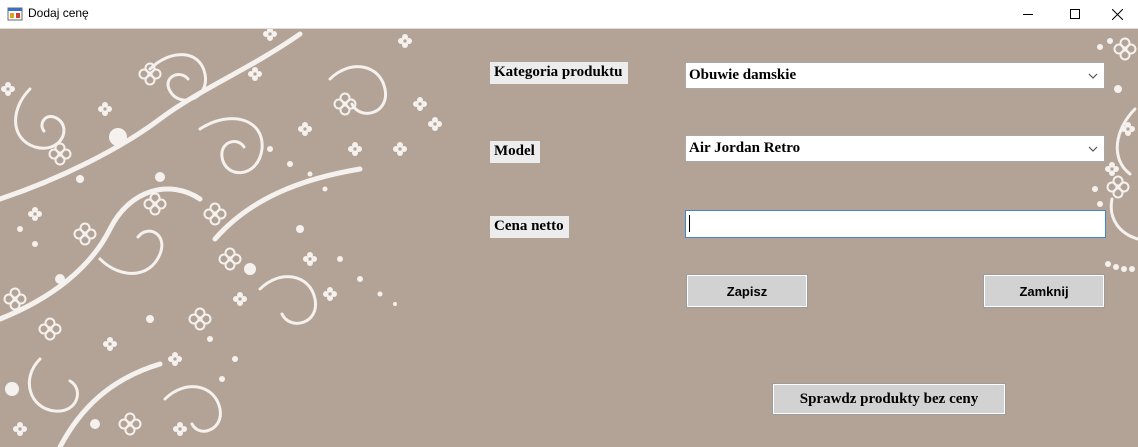 The image size is (1138, 447). What do you see at coordinates (15, 14) in the screenshot?
I see `app-icon` at bounding box center [15, 14].